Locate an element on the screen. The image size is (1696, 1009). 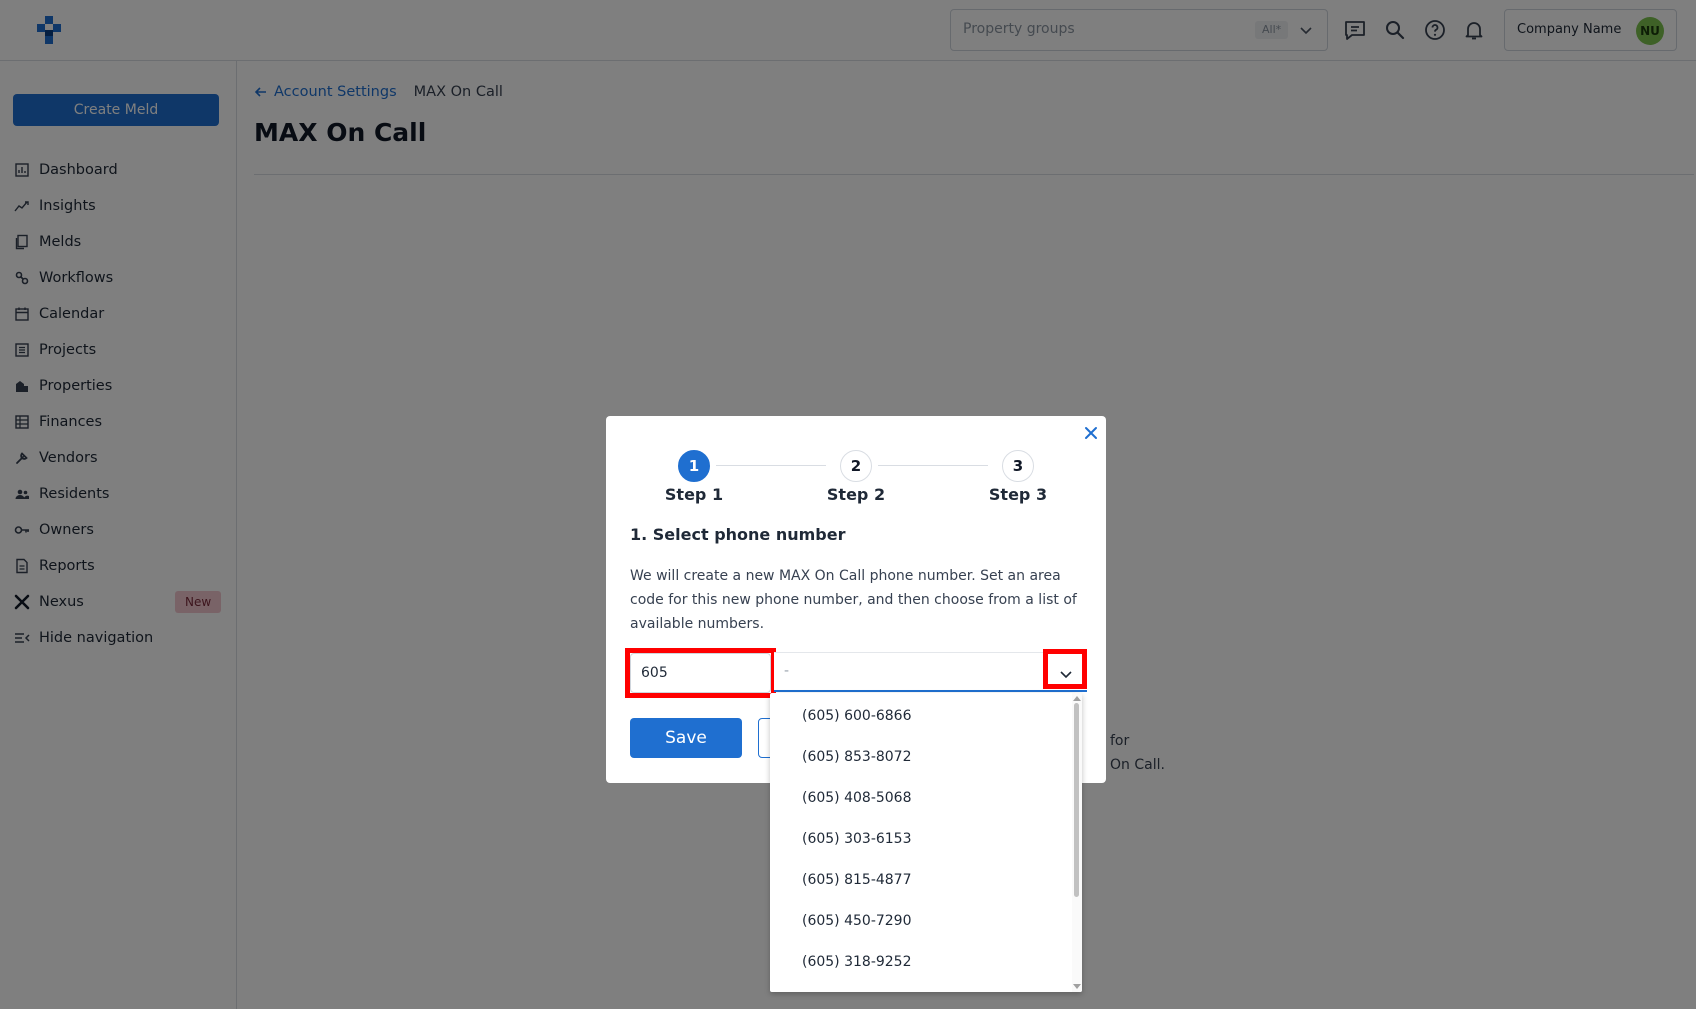
phone-option: (605) 318-9252 is located at coordinates (857, 962).